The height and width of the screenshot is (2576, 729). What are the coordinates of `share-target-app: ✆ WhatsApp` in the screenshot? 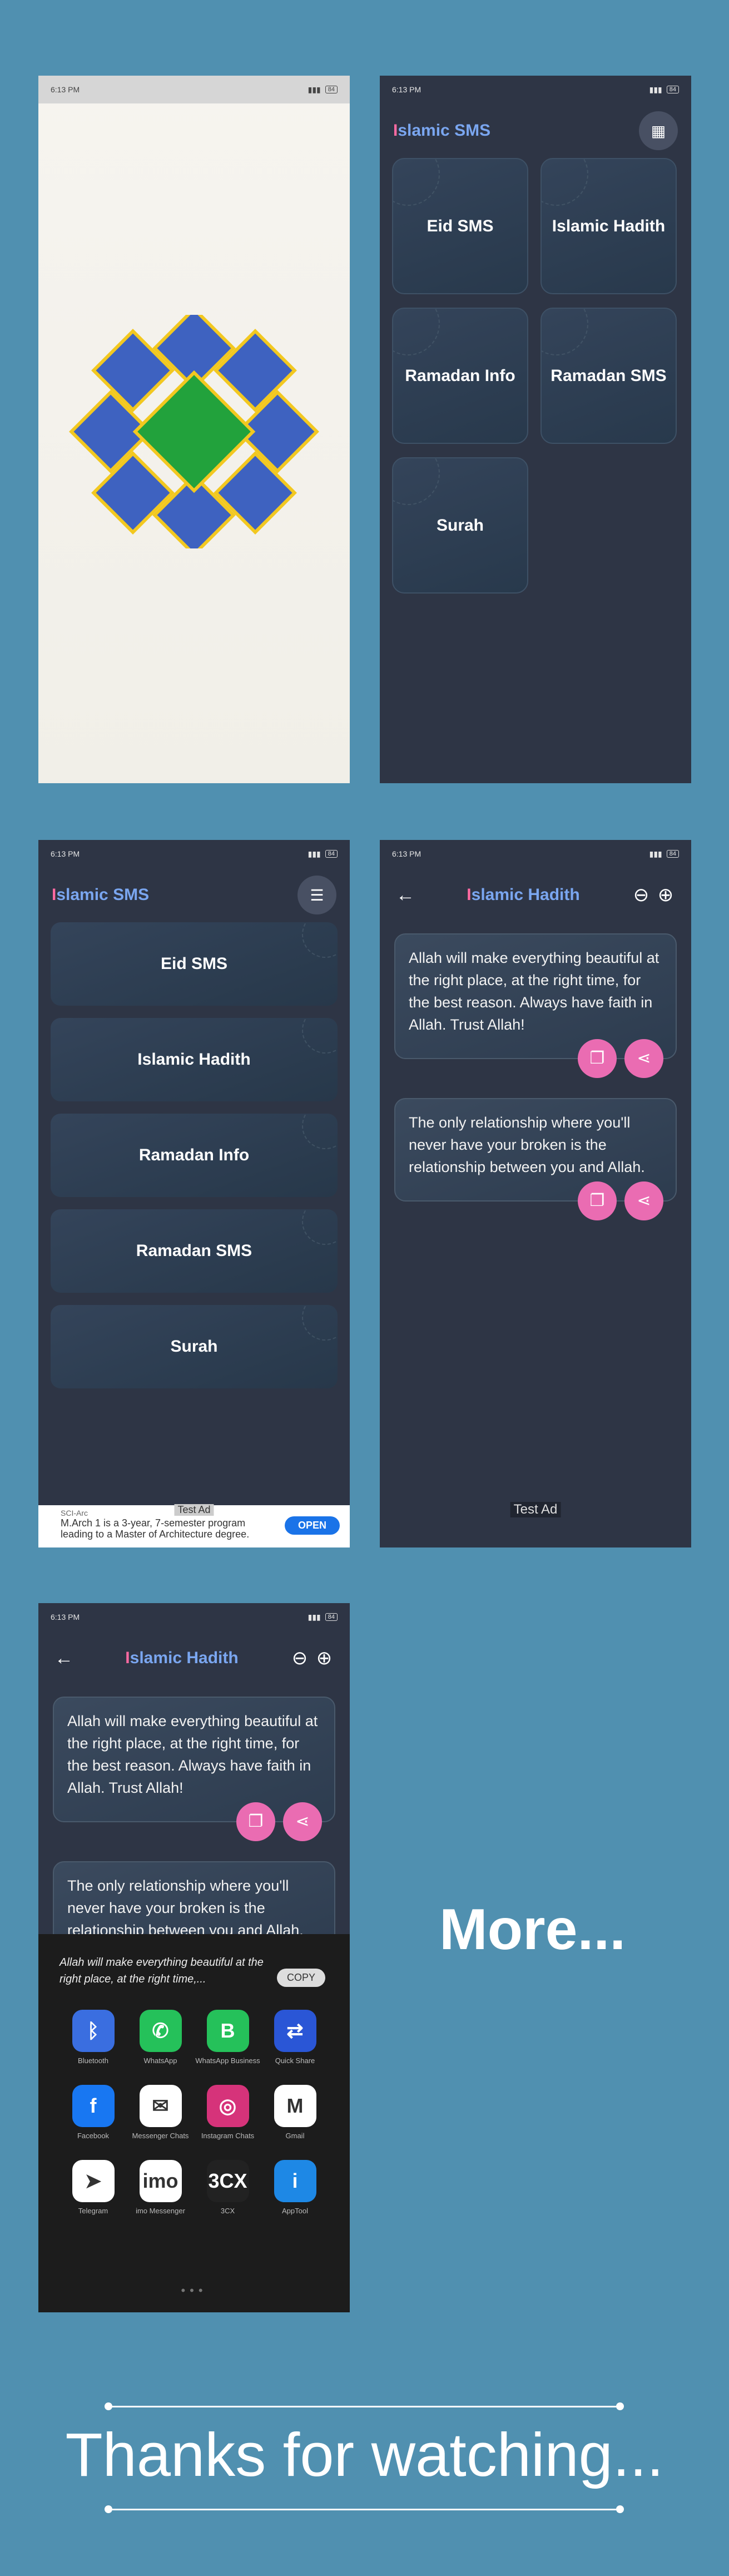 It's located at (160, 2038).